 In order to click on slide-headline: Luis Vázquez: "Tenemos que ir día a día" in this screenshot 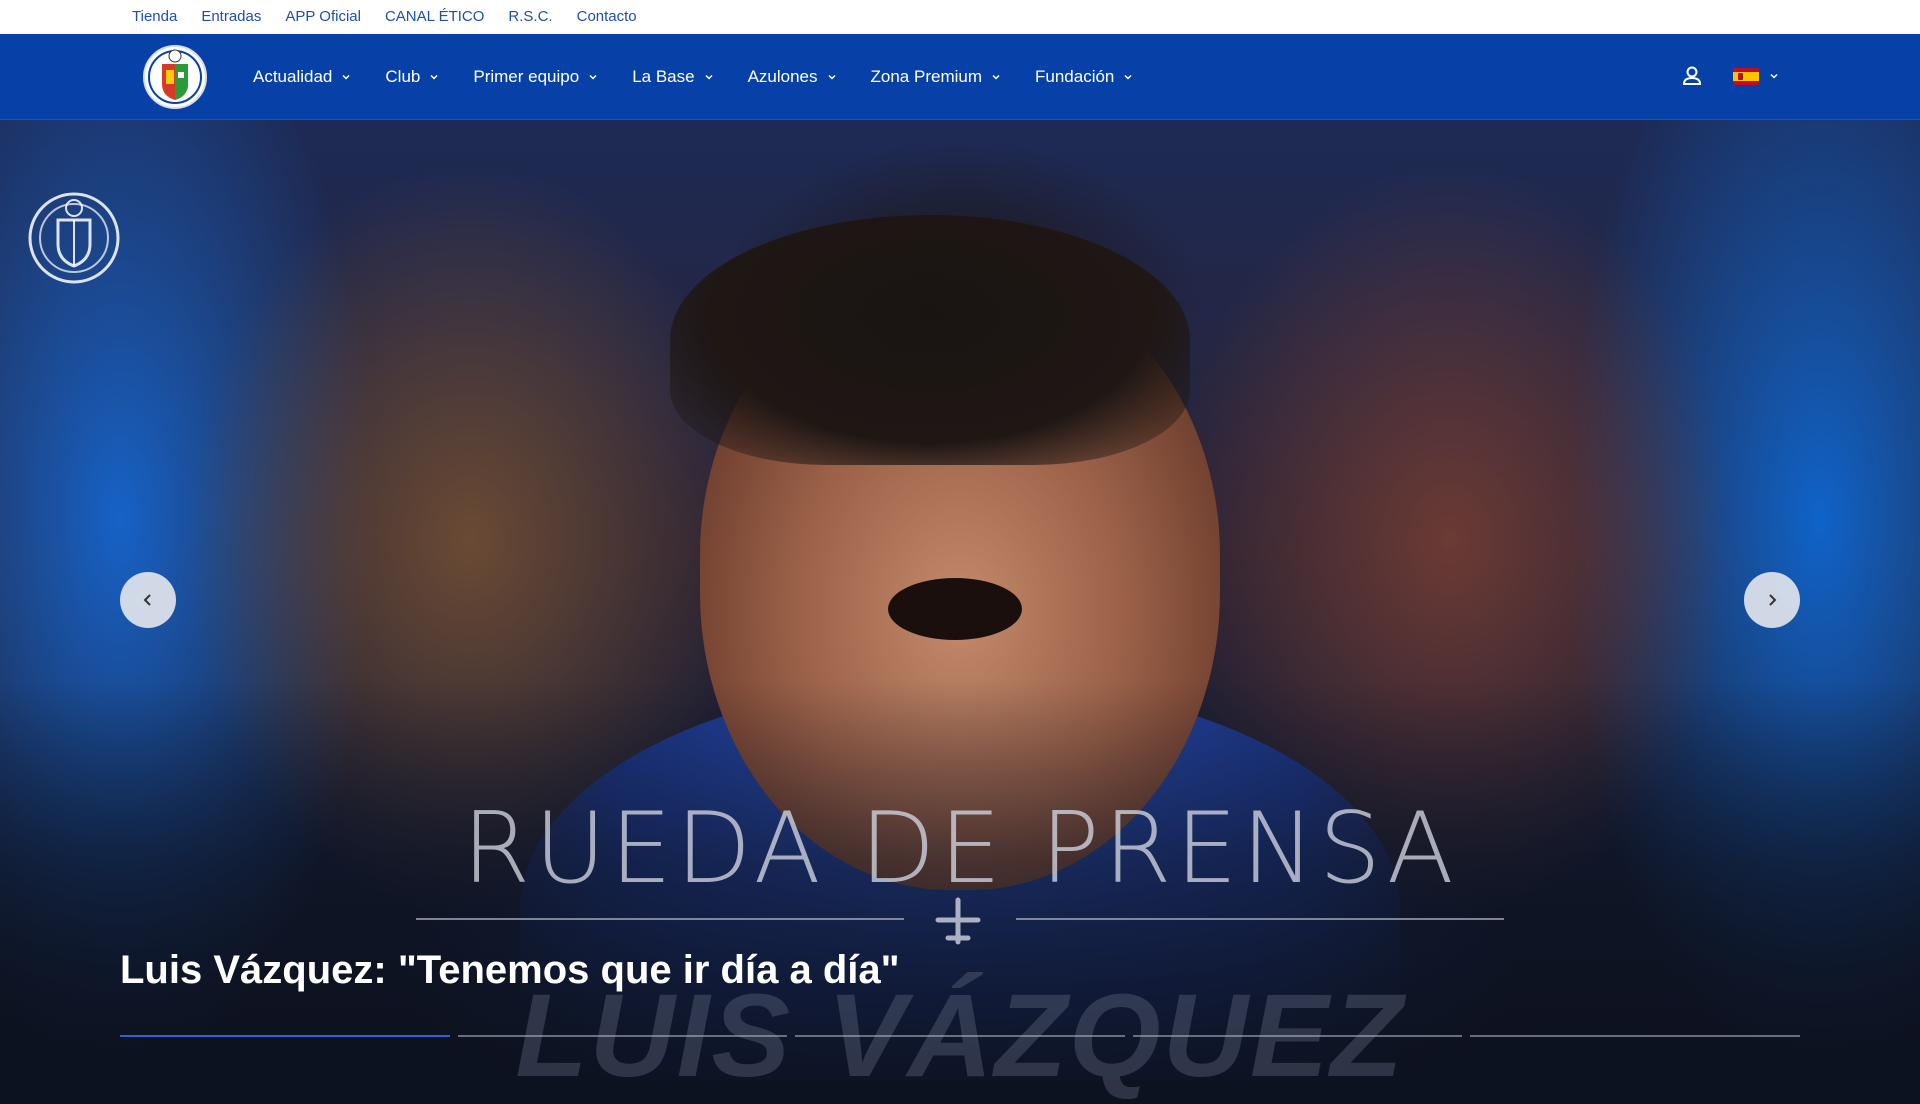, I will do `click(510, 970)`.